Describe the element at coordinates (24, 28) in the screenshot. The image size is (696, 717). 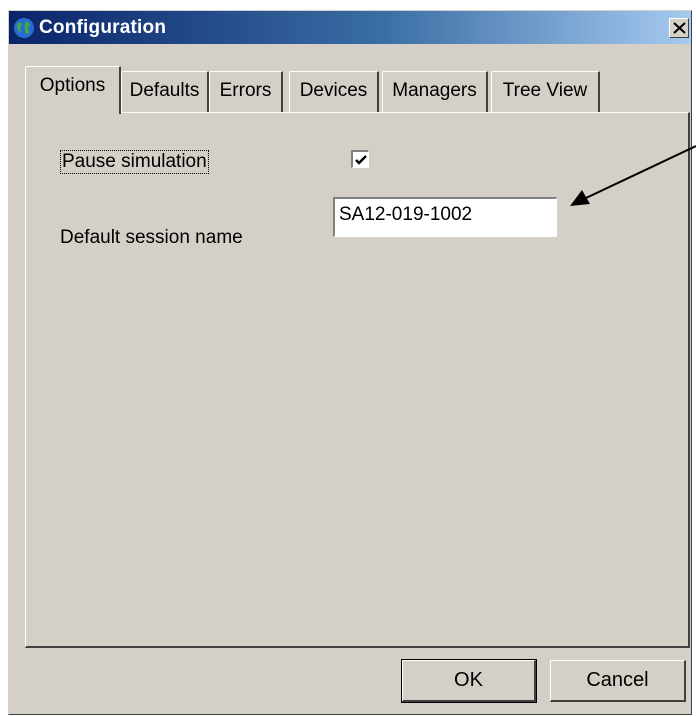
I see `globe-icon` at that location.